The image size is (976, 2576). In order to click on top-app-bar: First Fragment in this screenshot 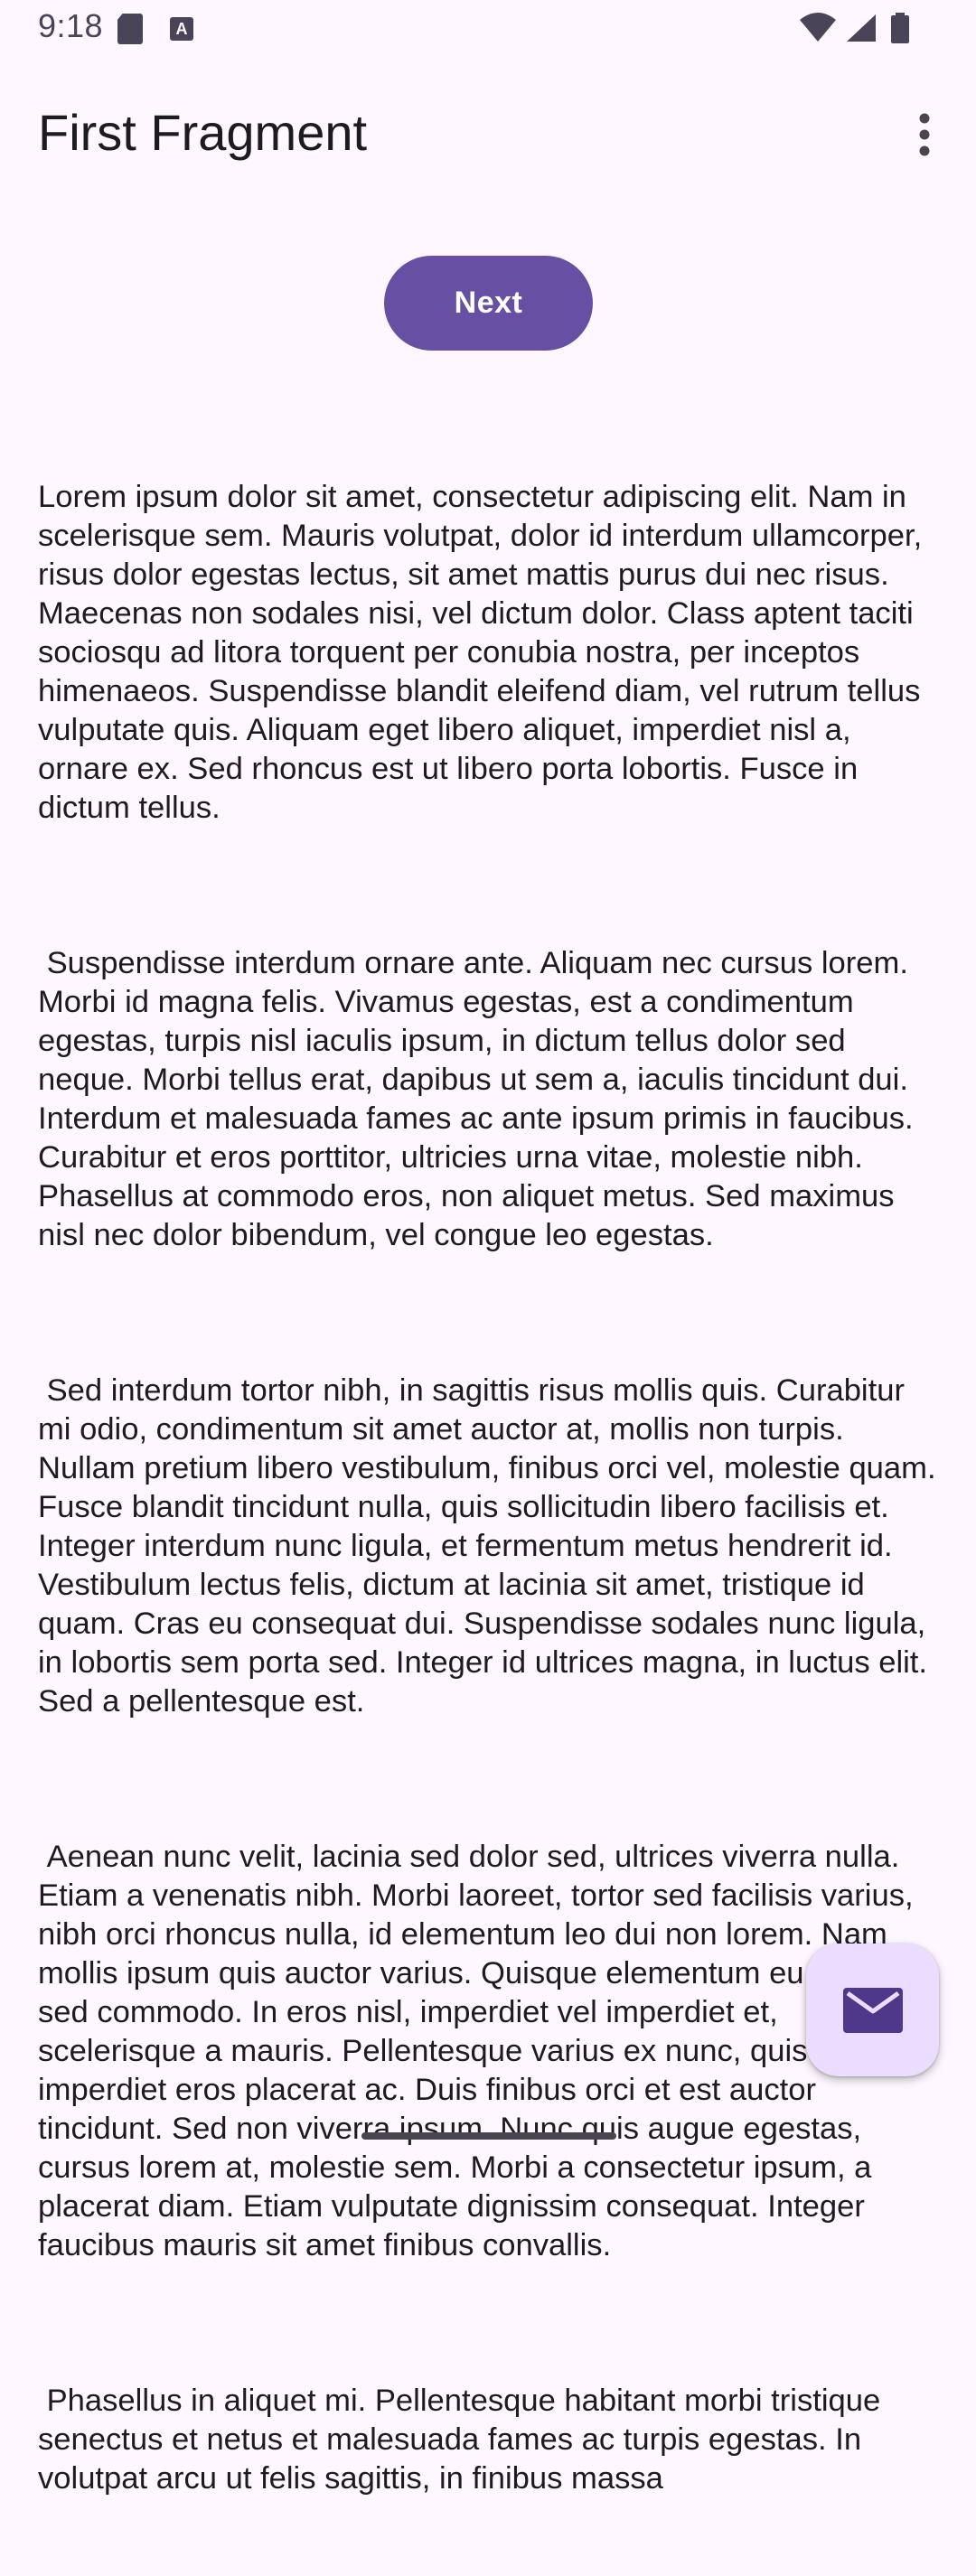, I will do `click(488, 135)`.